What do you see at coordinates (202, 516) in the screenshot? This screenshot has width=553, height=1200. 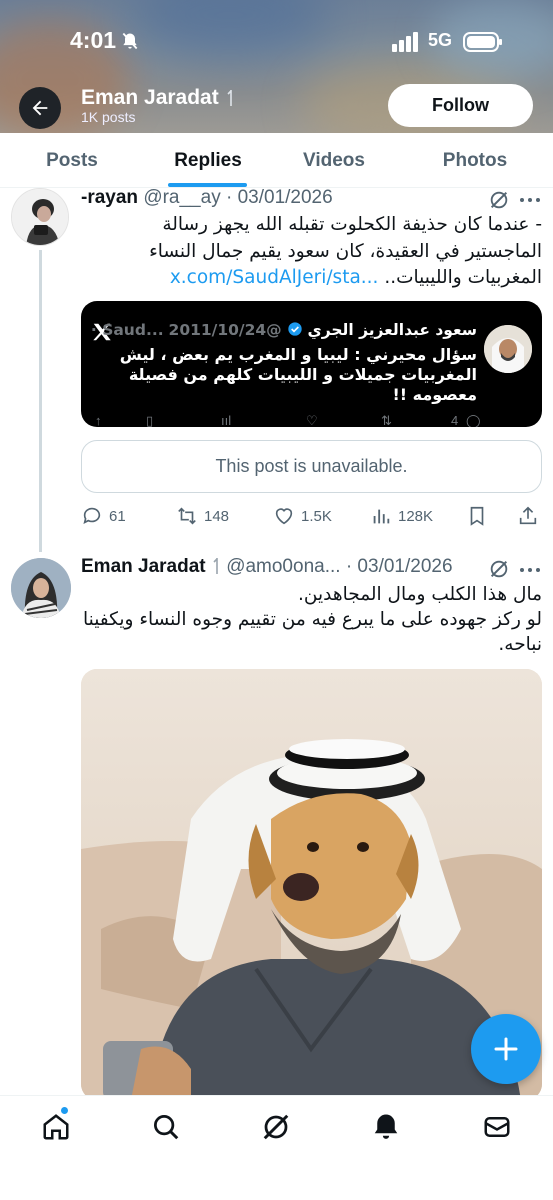 I see `repost-button: 148` at bounding box center [202, 516].